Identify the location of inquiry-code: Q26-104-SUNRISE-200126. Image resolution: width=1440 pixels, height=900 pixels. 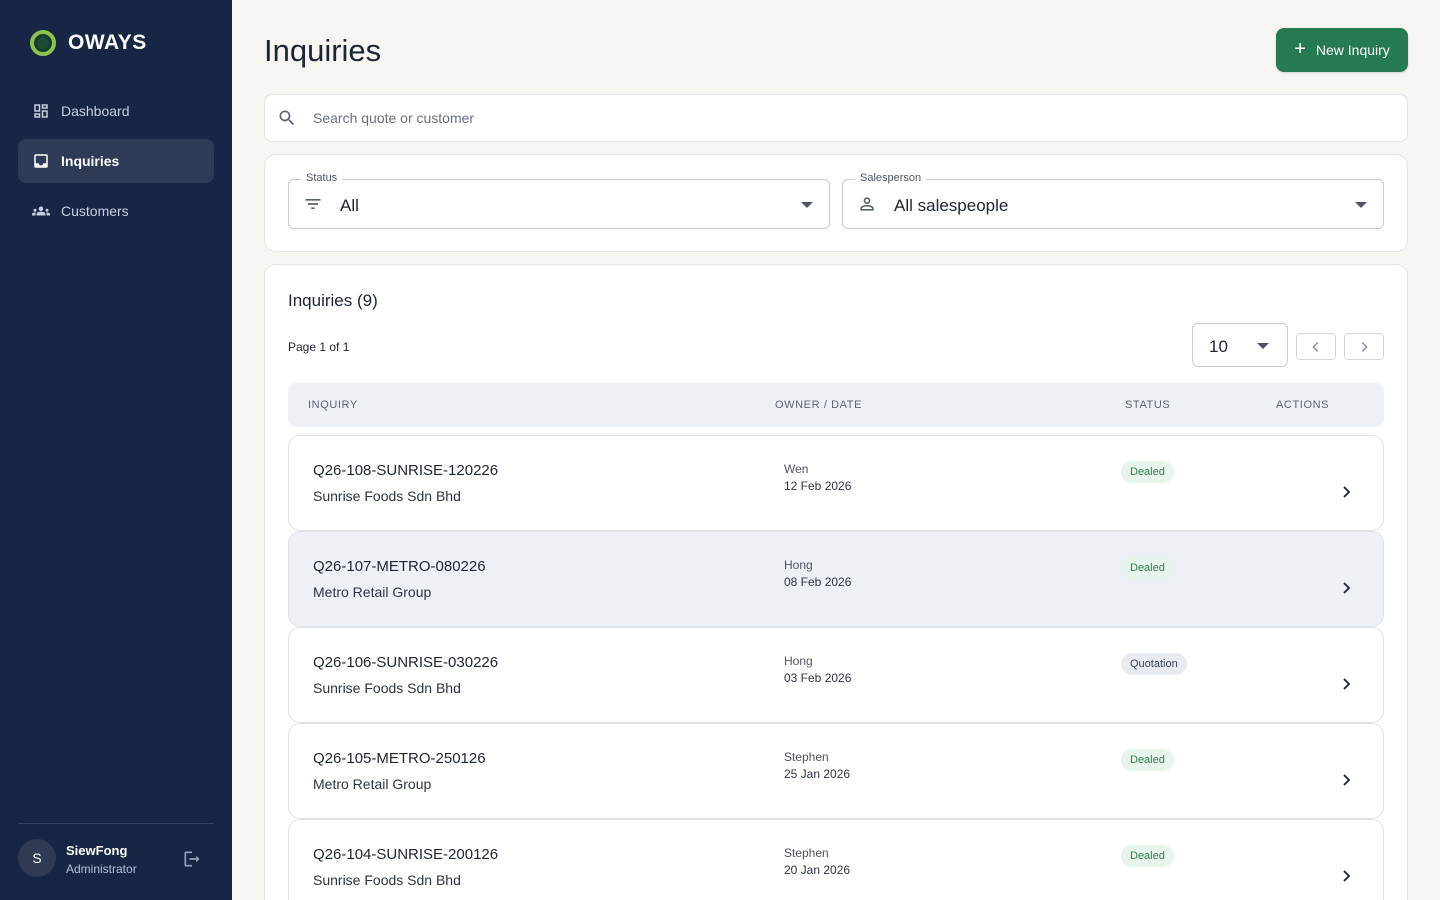
(406, 854).